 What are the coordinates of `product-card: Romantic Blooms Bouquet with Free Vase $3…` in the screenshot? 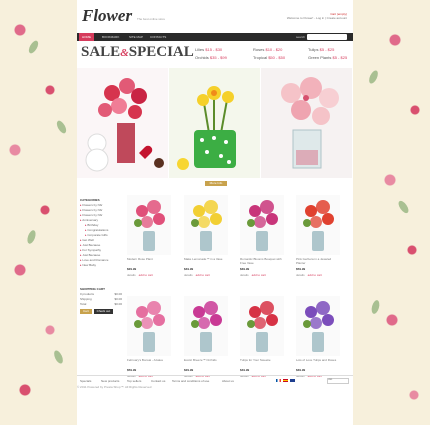 It's located at (262, 240).